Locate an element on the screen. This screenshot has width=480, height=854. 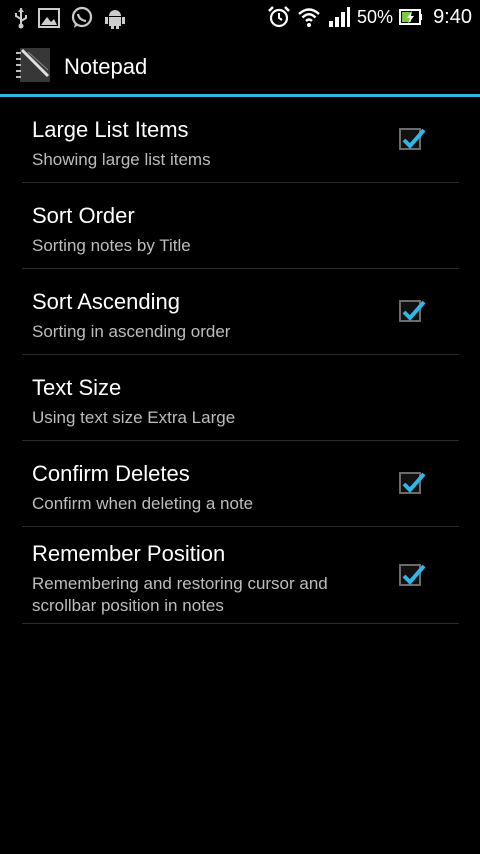
pref-title: Large List Items is located at coordinates (110, 129).